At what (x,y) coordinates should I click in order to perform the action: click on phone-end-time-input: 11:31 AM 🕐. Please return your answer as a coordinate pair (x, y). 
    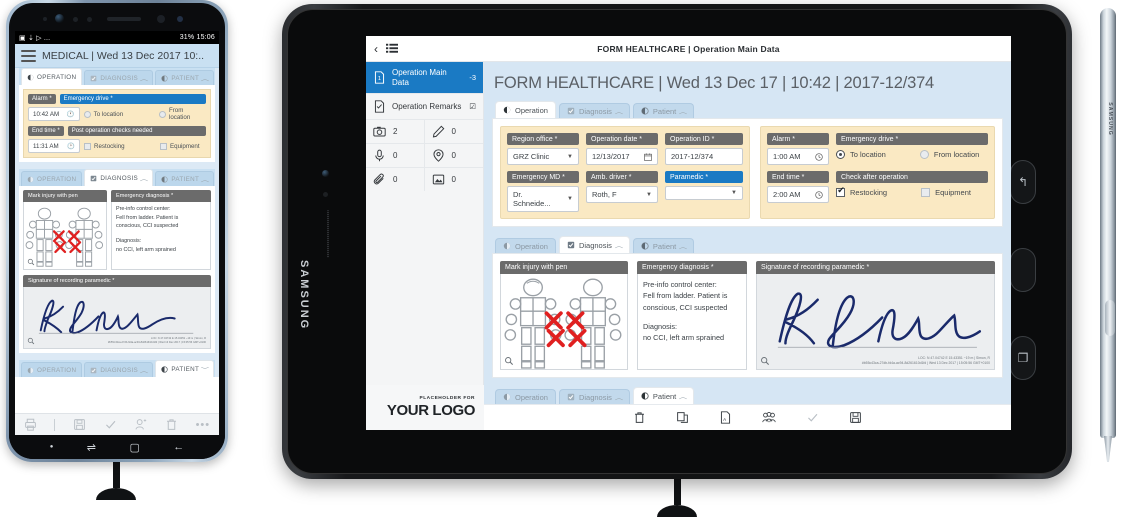
    Looking at the image, I should click on (54, 146).